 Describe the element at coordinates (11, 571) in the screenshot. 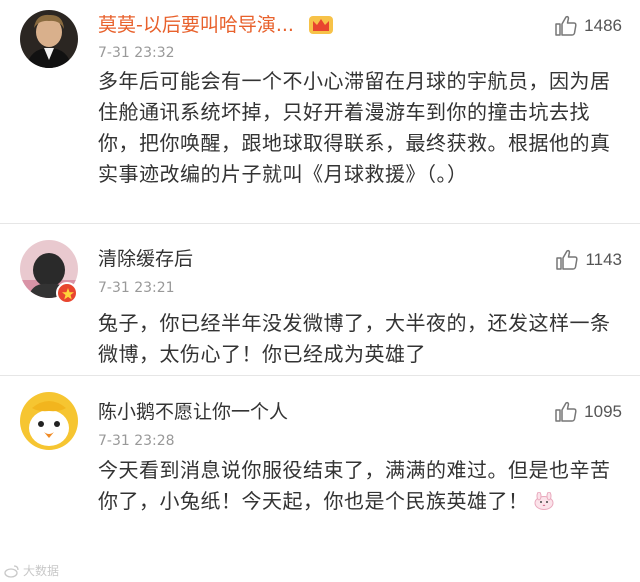

I see `weibo-logo-icon` at that location.